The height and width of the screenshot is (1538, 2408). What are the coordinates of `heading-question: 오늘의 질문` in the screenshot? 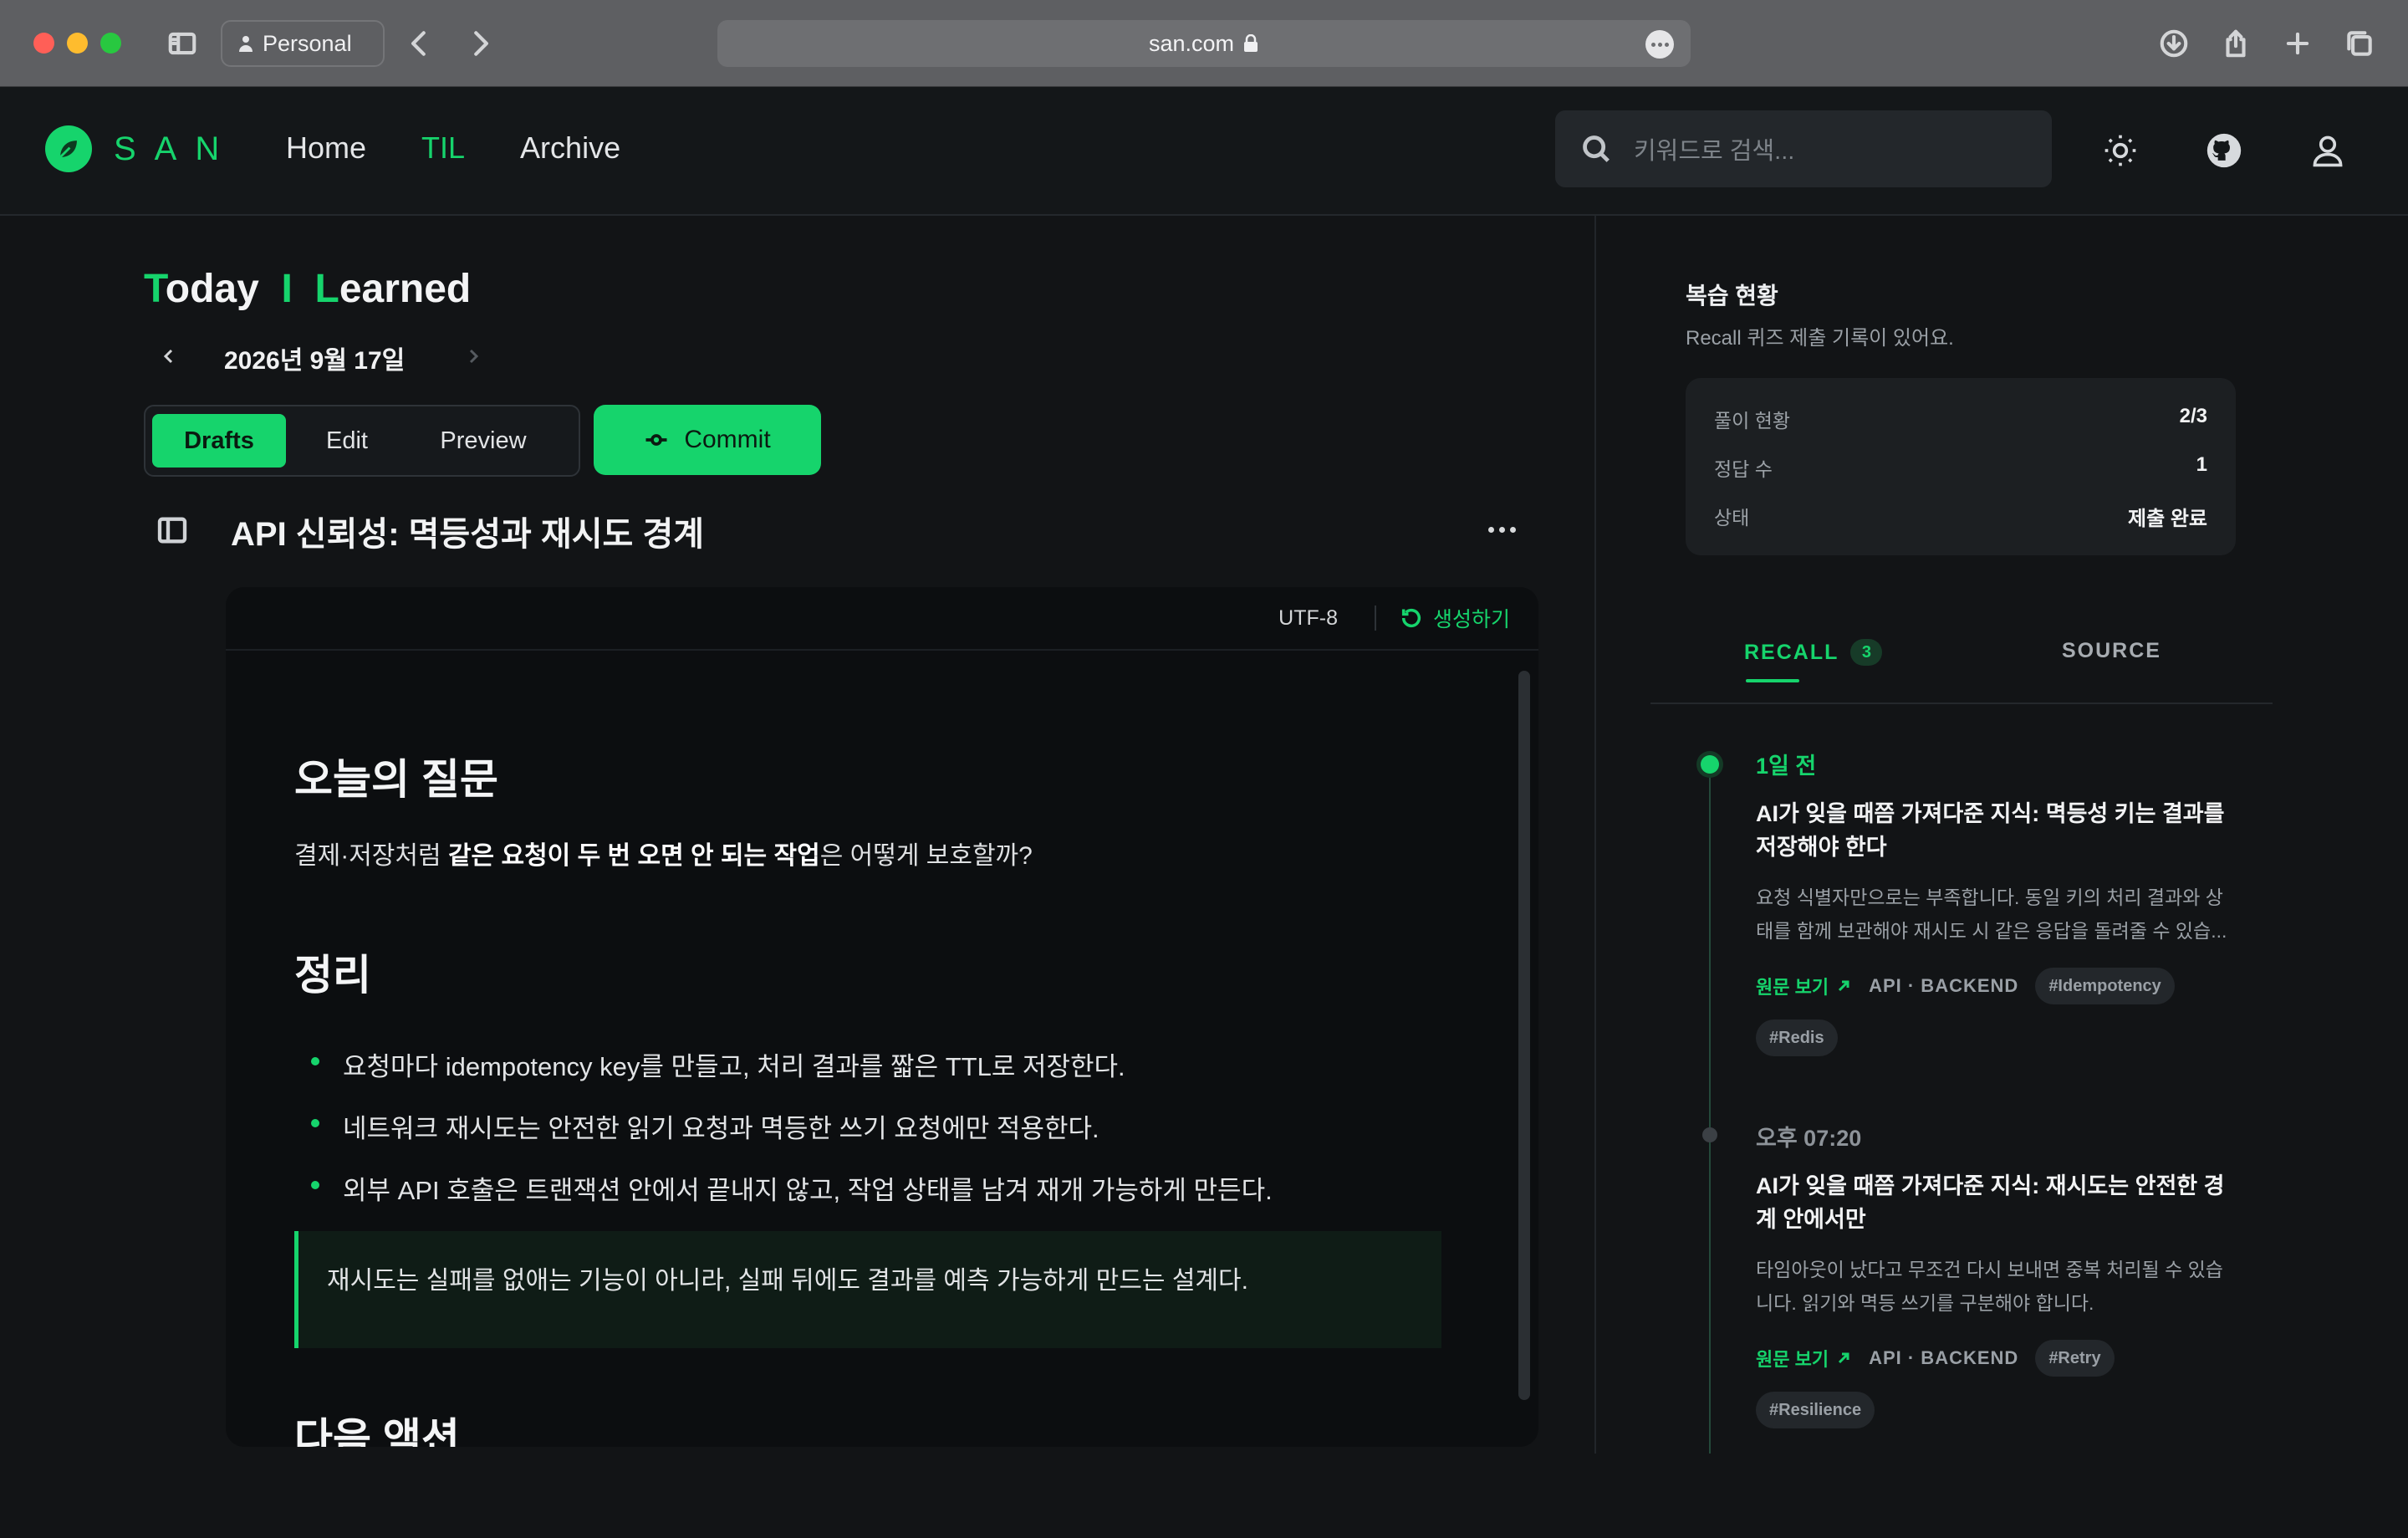 It's located at (396, 779).